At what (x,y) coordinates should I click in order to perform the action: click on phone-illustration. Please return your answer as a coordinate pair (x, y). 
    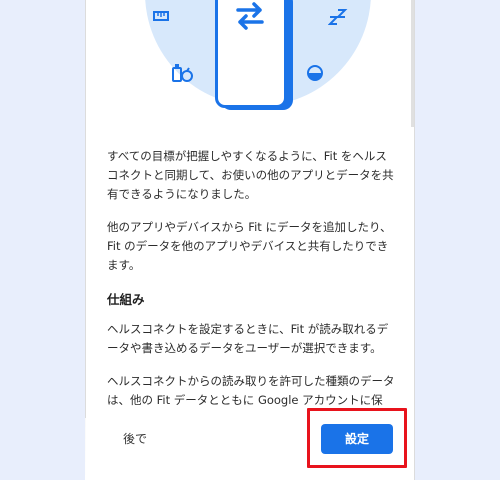
    Looking at the image, I should click on (251, 54).